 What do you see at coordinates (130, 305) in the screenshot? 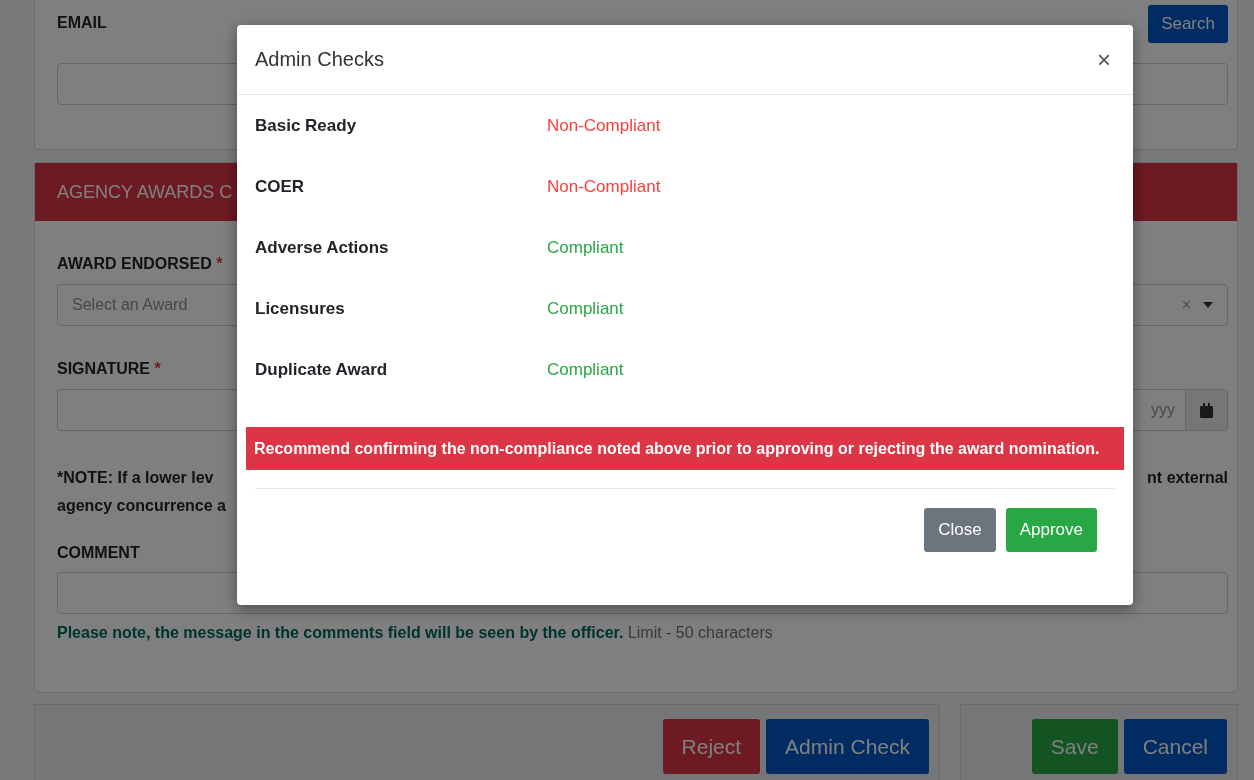
I see `select-placeholder: Select an Award` at bounding box center [130, 305].